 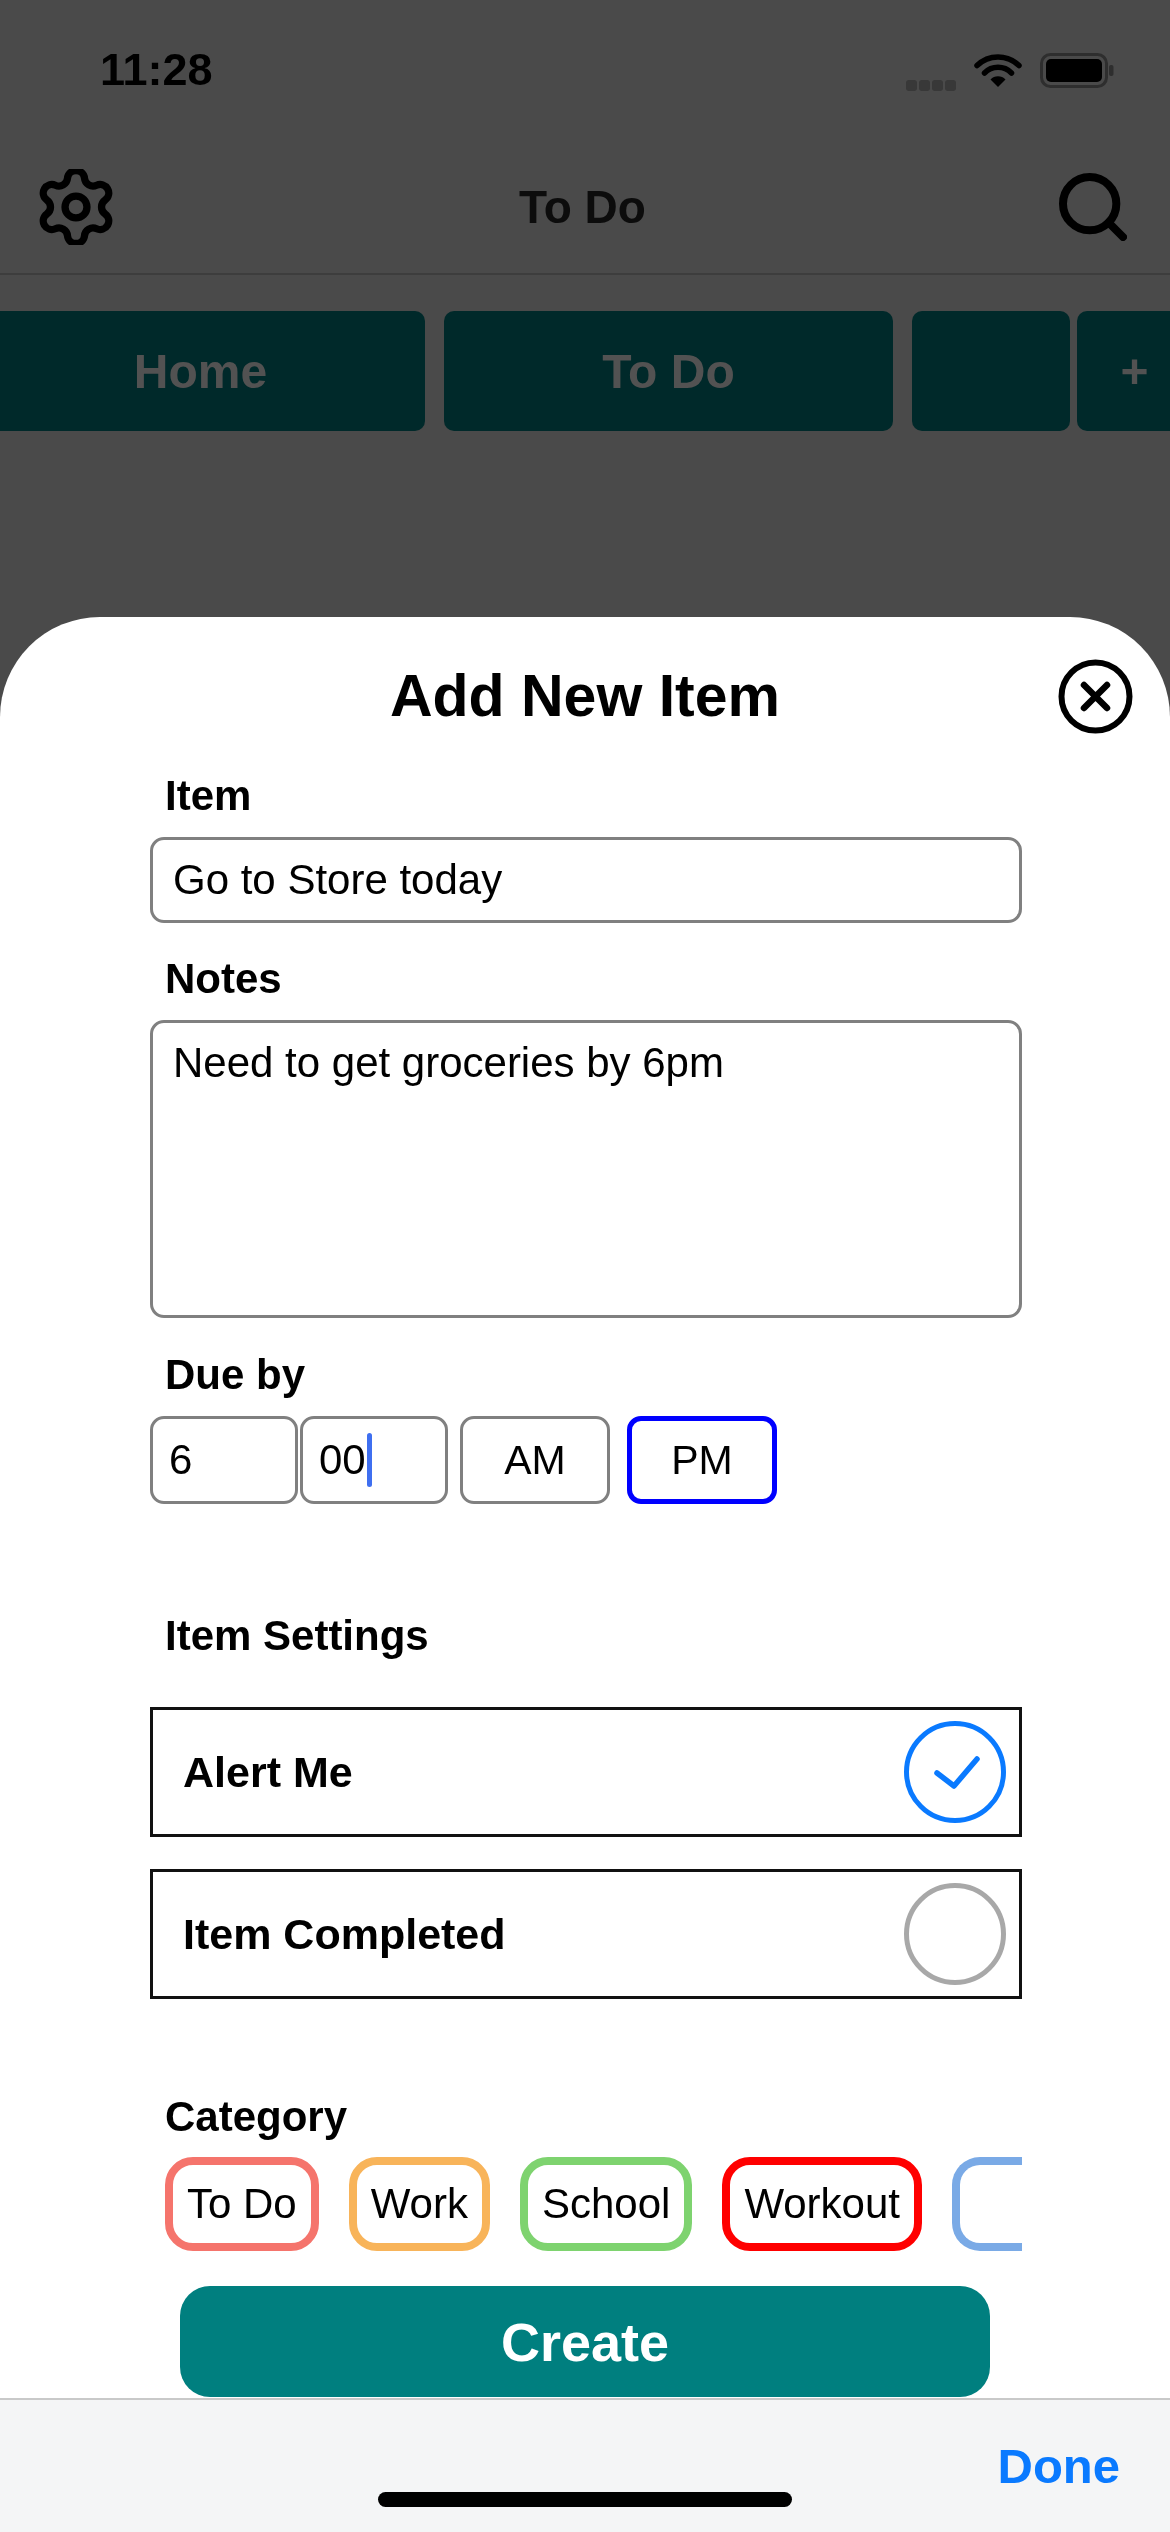 What do you see at coordinates (76, 206) in the screenshot?
I see `settings-icon` at bounding box center [76, 206].